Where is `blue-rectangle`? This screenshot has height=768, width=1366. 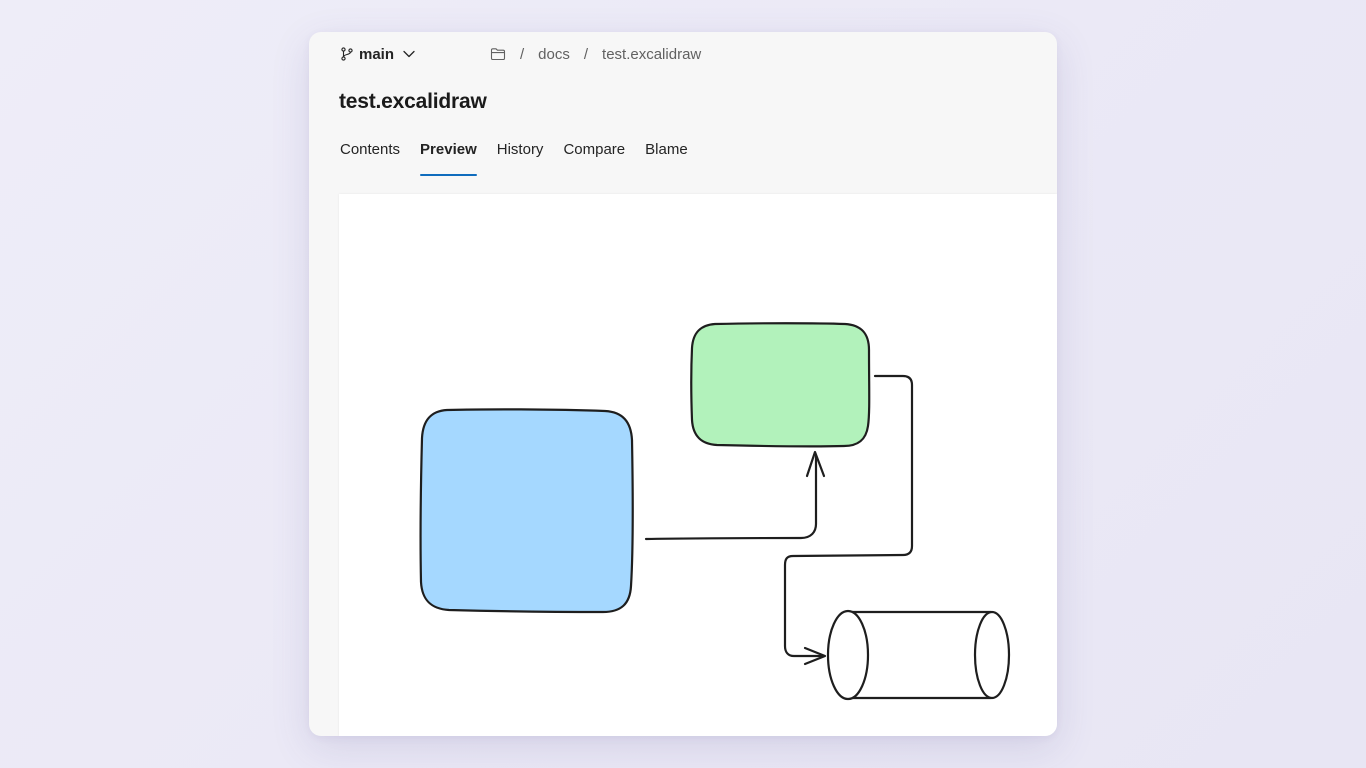
blue-rectangle is located at coordinates (526, 511).